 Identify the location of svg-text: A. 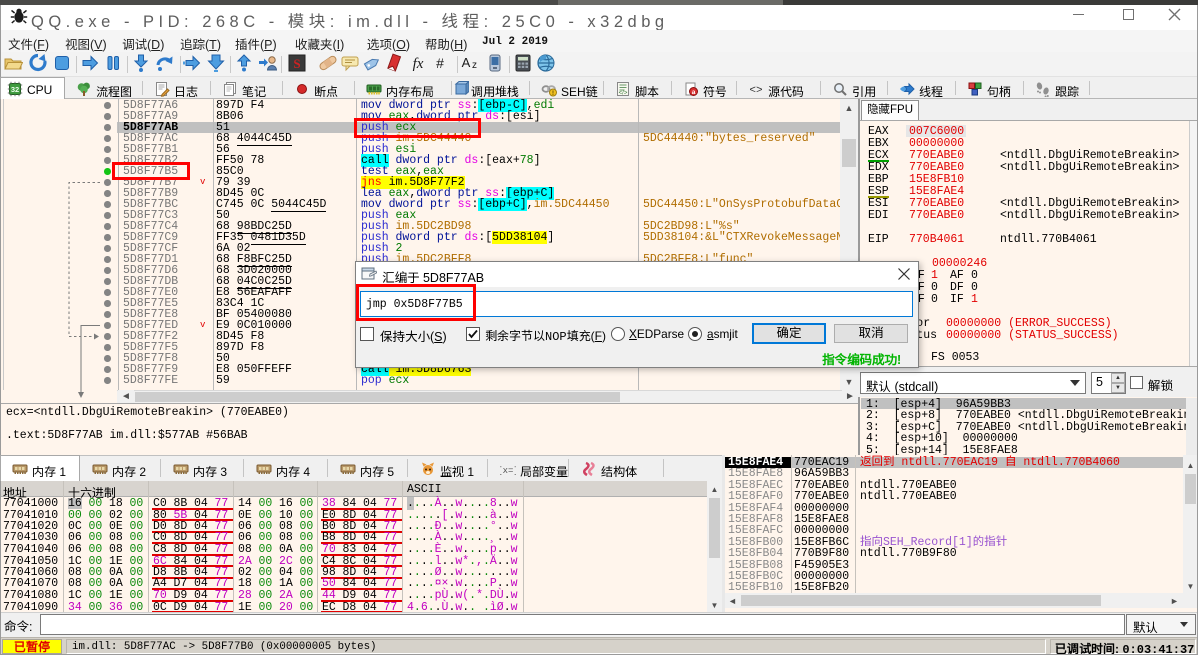
(466, 62).